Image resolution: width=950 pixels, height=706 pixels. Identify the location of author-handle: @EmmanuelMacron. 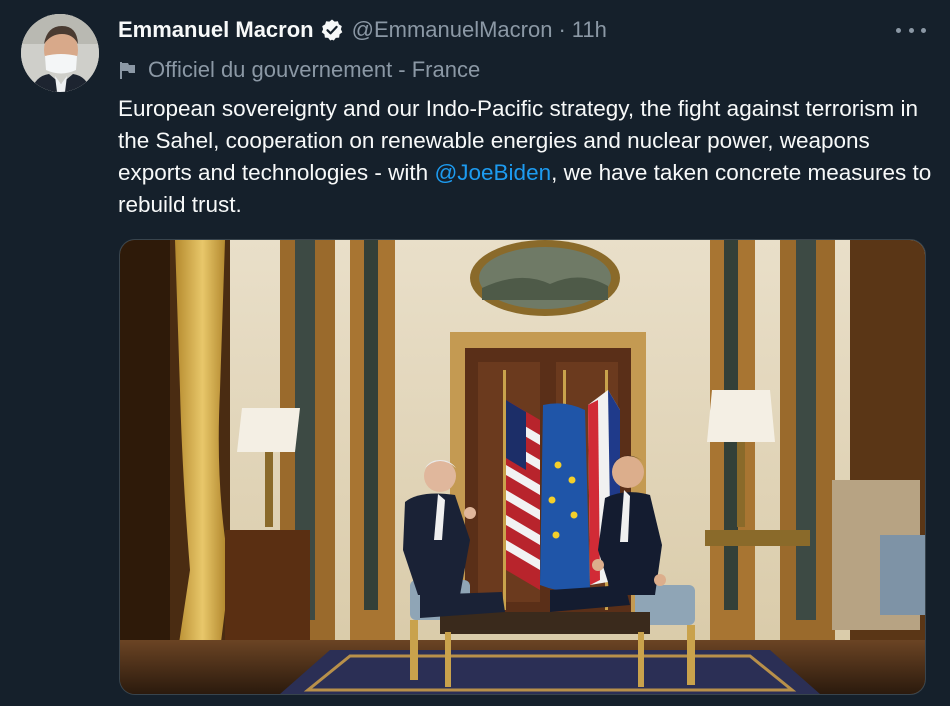
(452, 30).